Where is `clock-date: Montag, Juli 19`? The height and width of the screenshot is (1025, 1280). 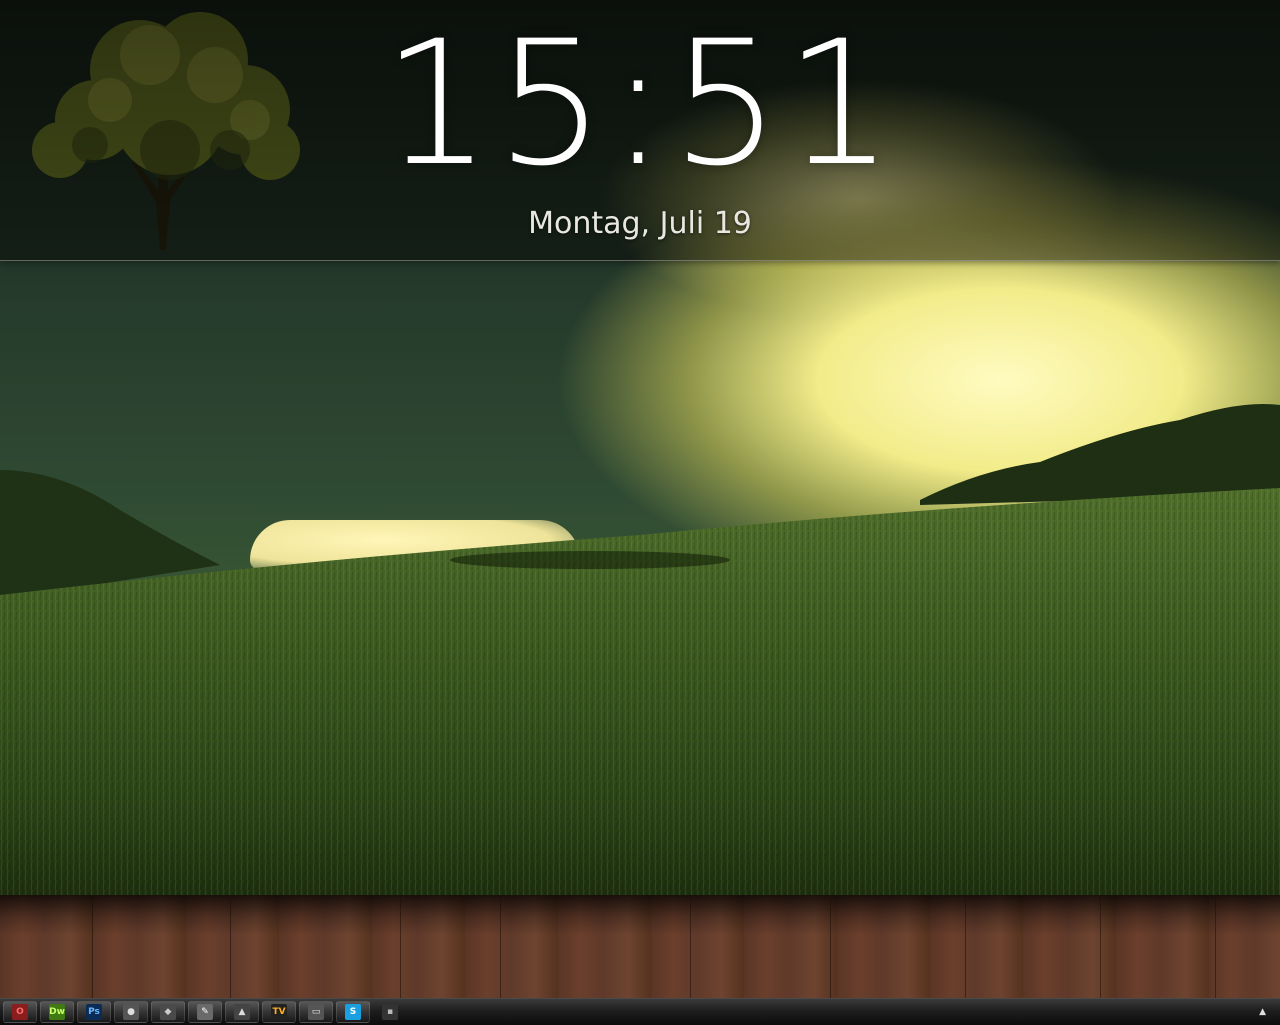 clock-date: Montag, Juli 19 is located at coordinates (640, 223).